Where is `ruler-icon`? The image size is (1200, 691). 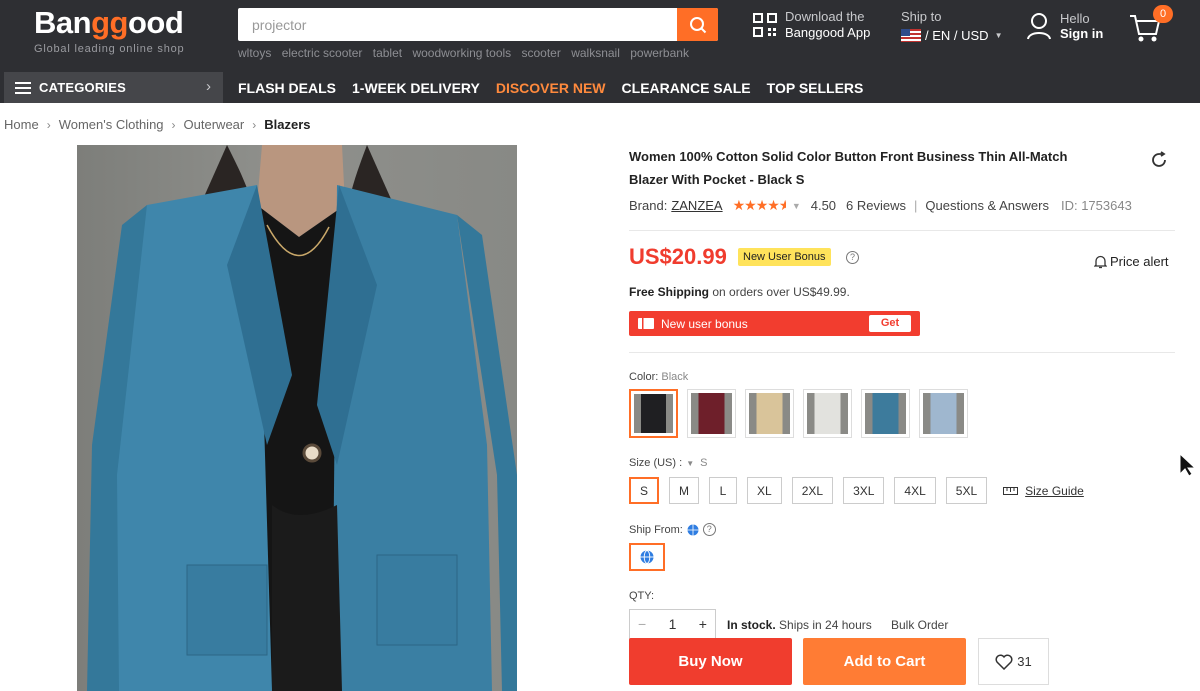 ruler-icon is located at coordinates (1011, 490).